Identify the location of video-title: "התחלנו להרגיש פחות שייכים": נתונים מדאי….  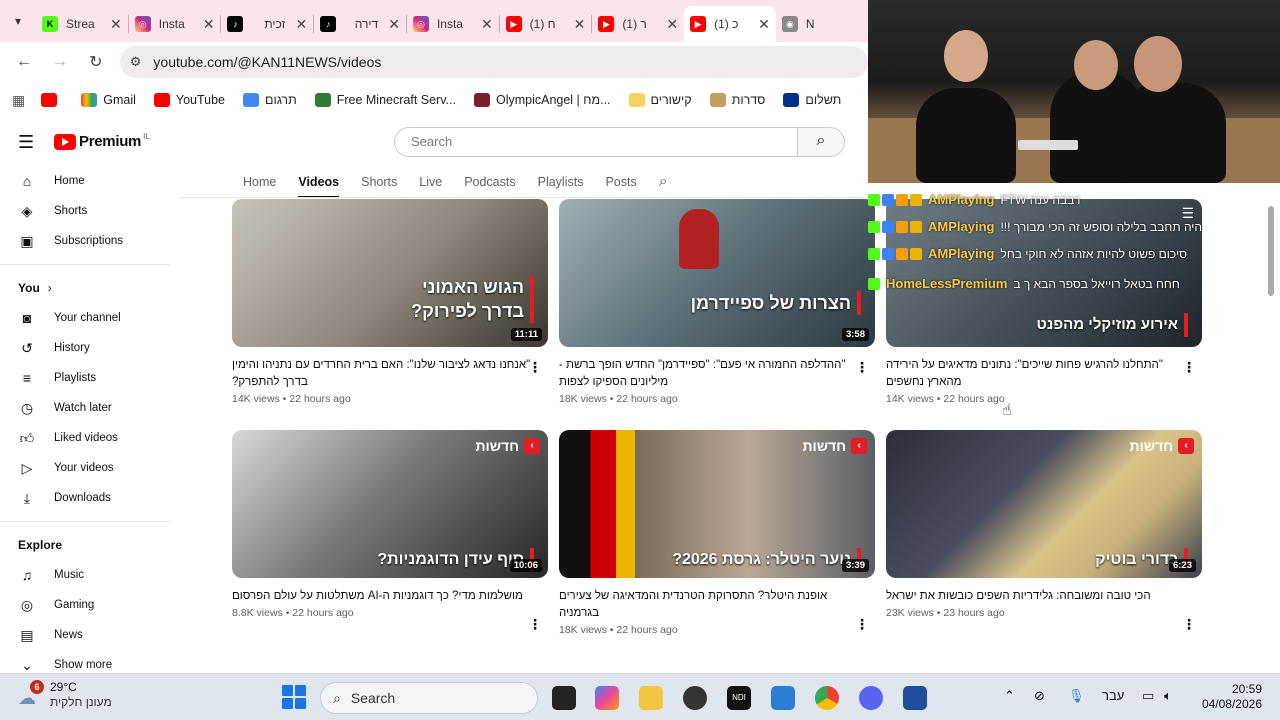
(1036, 374).